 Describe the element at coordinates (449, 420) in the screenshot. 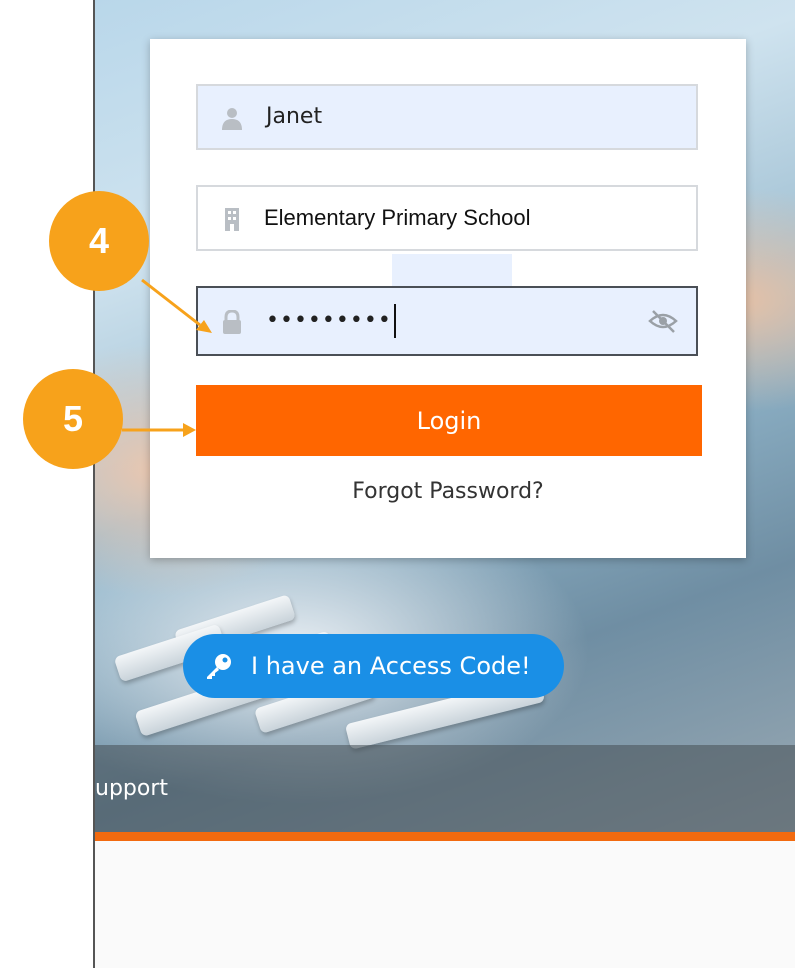

I see `login-button: Login` at that location.